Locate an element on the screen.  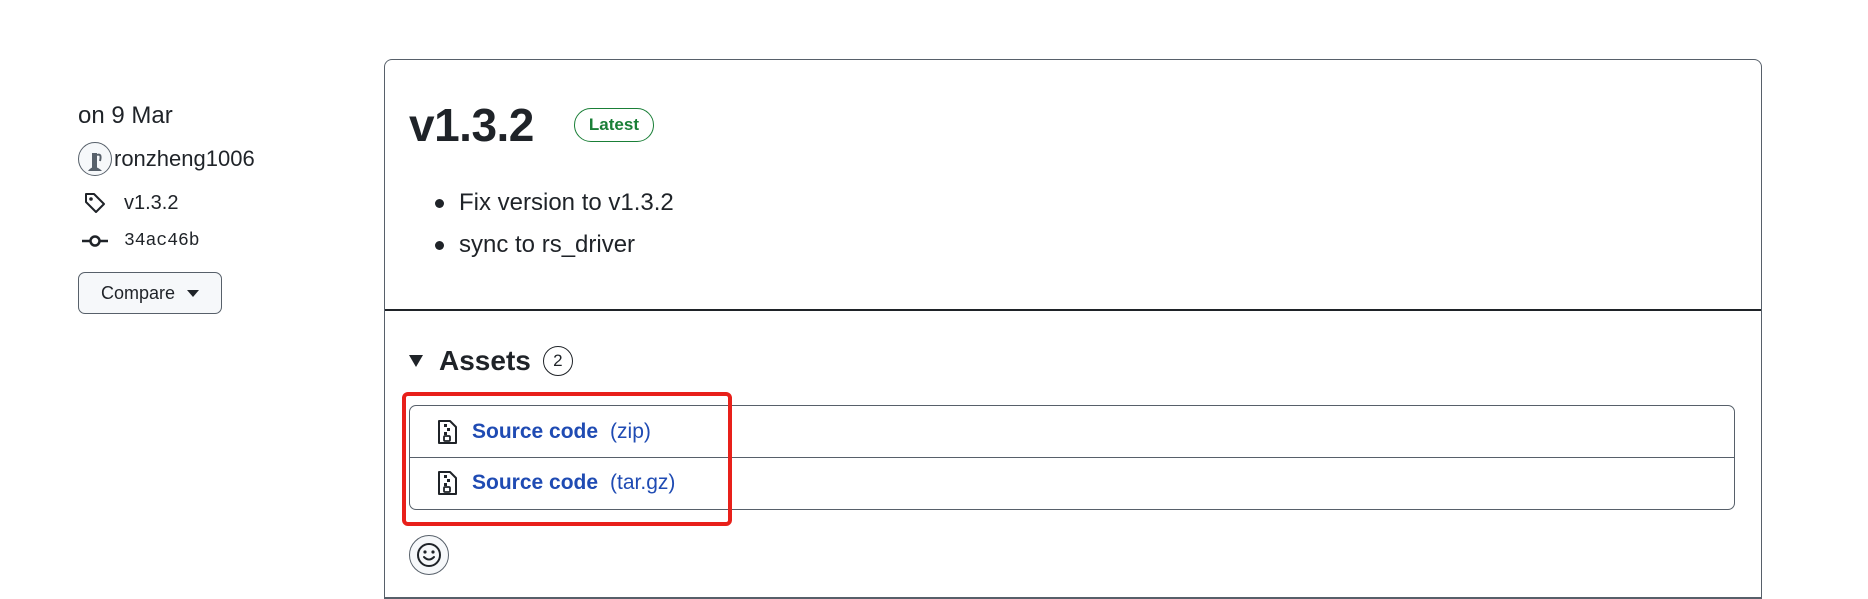
release-note-item: sync to rs_driver is located at coordinates (1098, 245).